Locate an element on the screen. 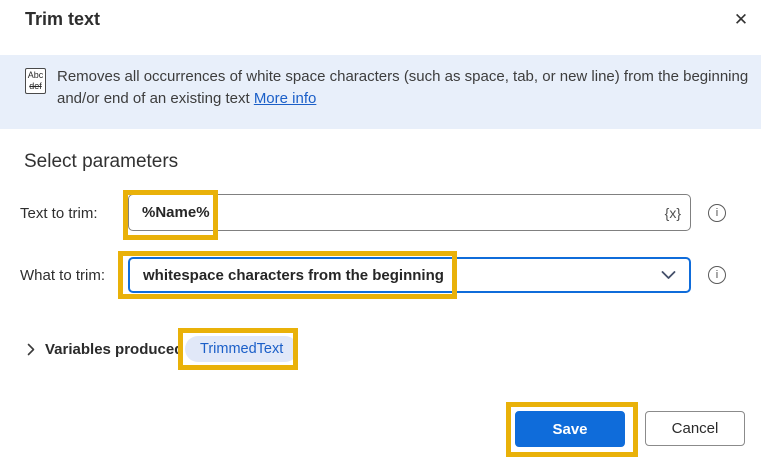 This screenshot has width=761, height=464. variables-expander-chevron-icon is located at coordinates (31, 349).